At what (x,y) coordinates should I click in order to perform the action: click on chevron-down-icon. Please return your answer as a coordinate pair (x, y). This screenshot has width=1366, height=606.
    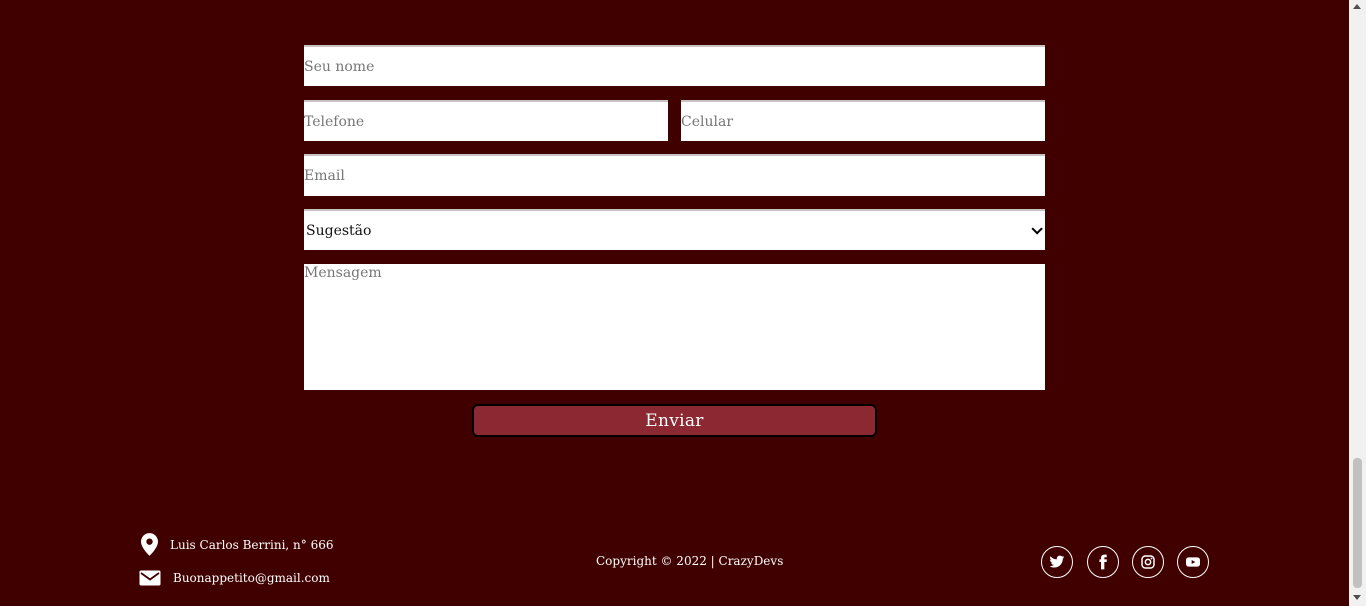
    Looking at the image, I should click on (1037, 228).